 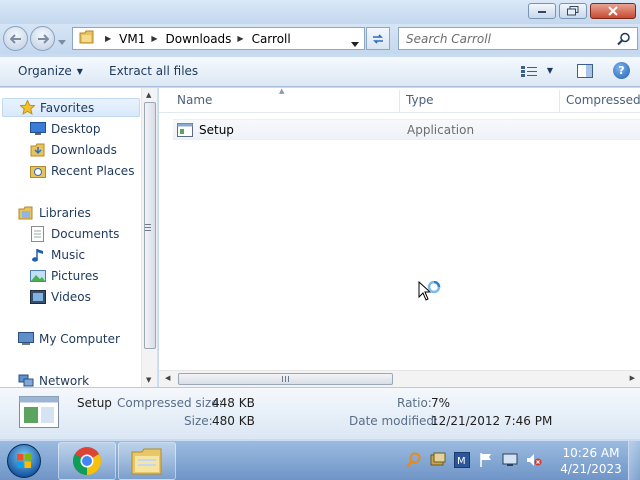 I want to click on preview-pane-button, so click(x=585, y=70).